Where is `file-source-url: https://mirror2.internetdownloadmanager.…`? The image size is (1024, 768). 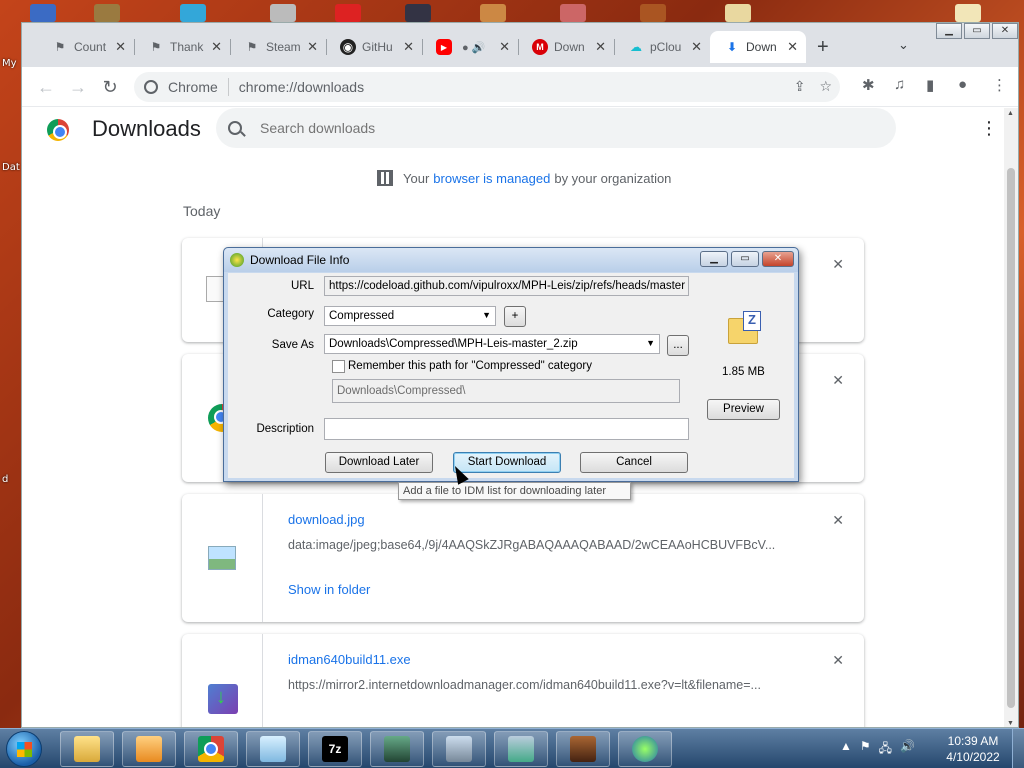
file-source-url: https://mirror2.internetdownloadmanager.… is located at coordinates (524, 685).